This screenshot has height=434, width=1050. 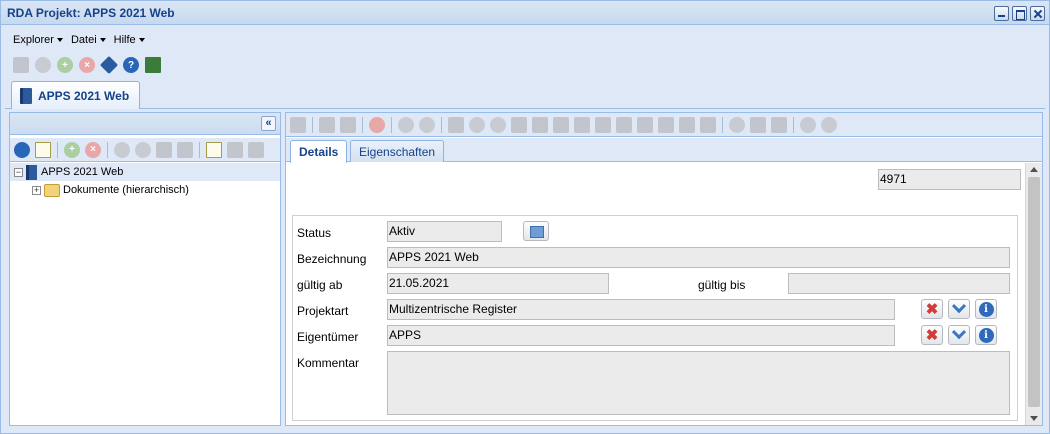 I want to click on binoculars-icon, so click(x=540, y=124).